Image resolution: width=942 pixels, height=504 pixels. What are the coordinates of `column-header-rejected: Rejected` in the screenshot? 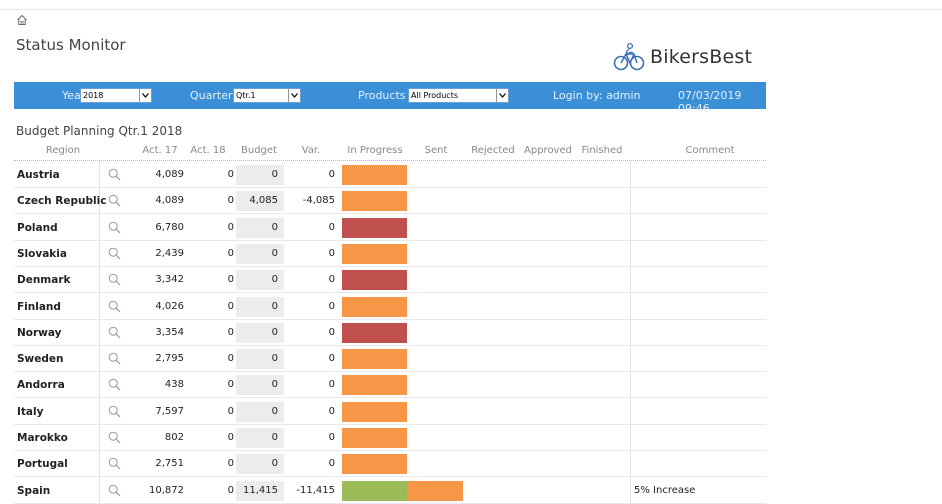 It's located at (493, 150).